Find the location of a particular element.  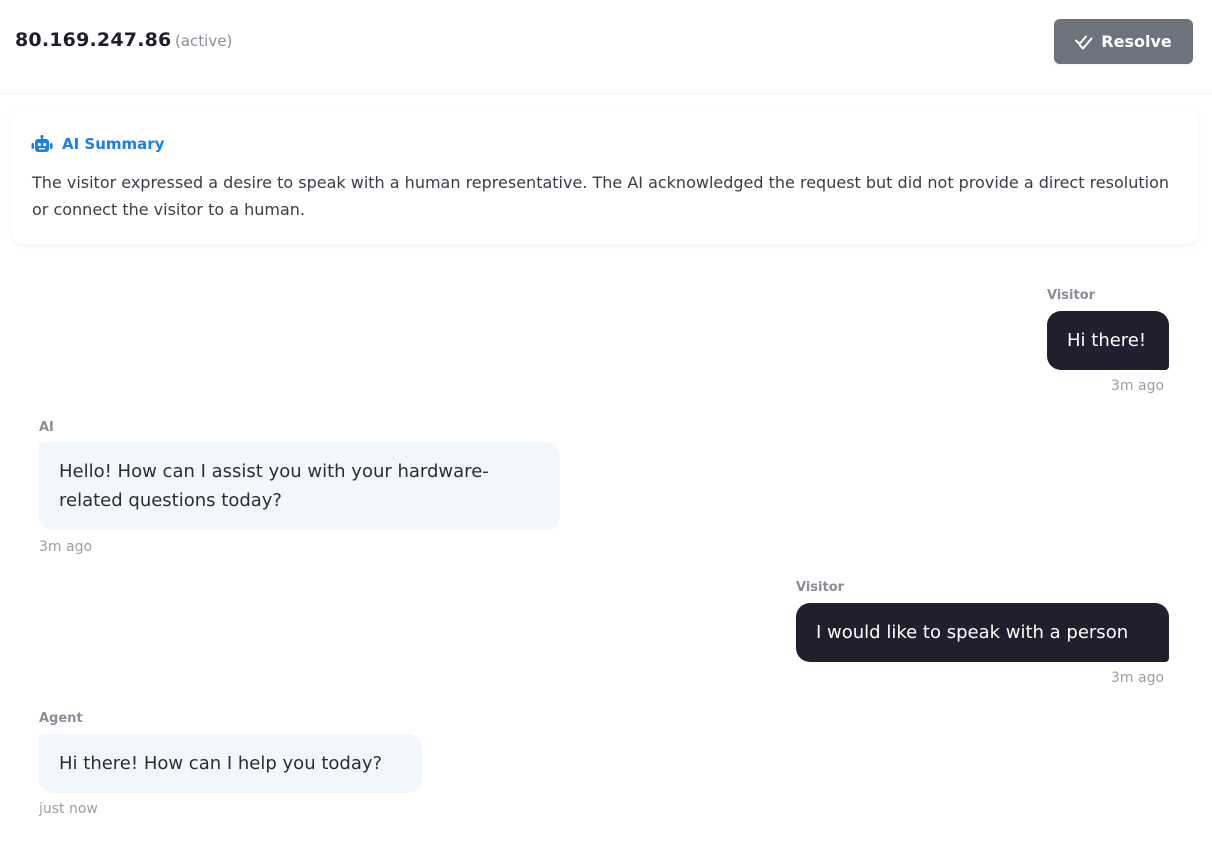

message-role: AI is located at coordinates (46, 427).